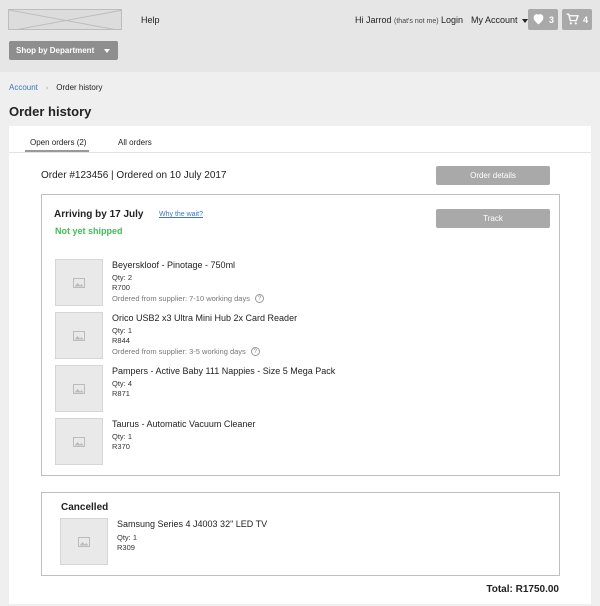 The width and height of the screenshot is (600, 606). I want to click on breadcrumb: Account › Order history, so click(55, 87).